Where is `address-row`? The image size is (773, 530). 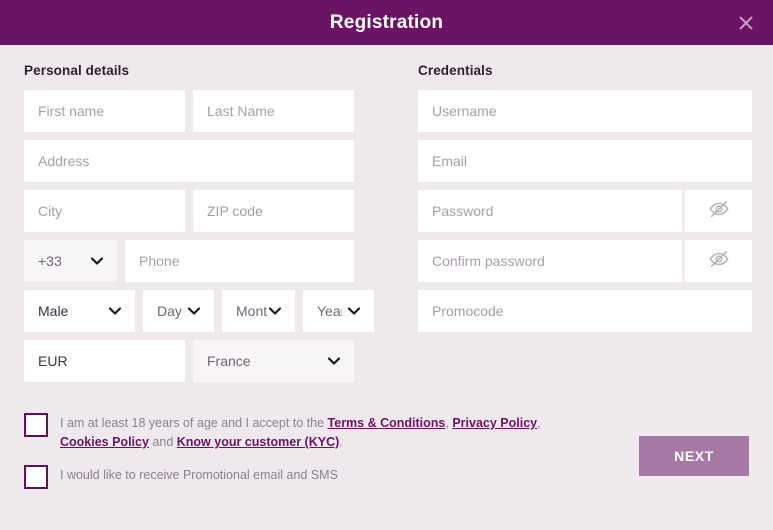
address-row is located at coordinates (189, 161).